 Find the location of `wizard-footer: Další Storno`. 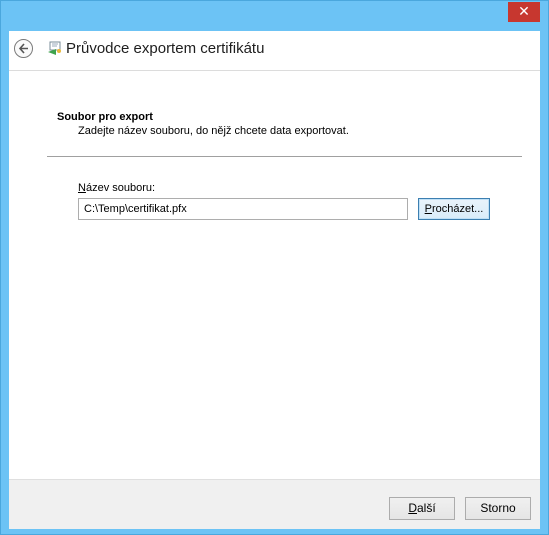

wizard-footer: Další Storno is located at coordinates (274, 504).